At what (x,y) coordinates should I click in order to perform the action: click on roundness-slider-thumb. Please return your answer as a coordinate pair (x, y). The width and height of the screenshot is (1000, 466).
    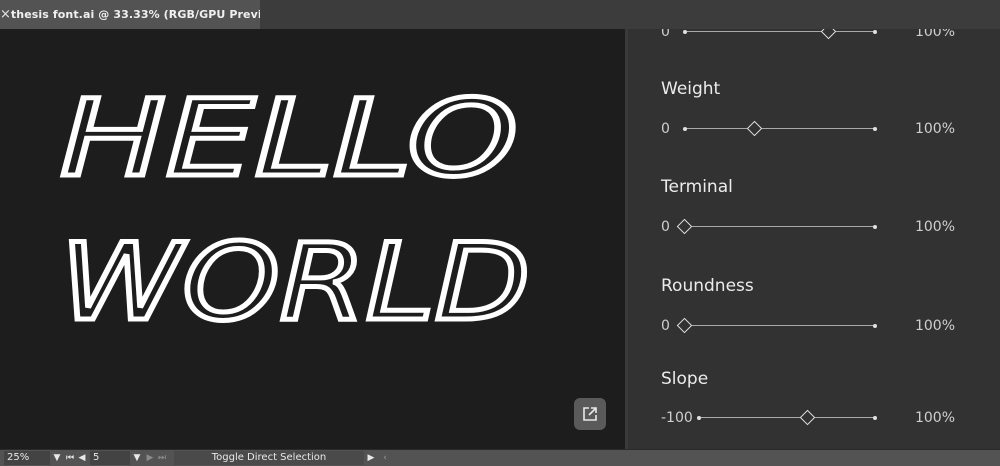
    Looking at the image, I should click on (684, 325).